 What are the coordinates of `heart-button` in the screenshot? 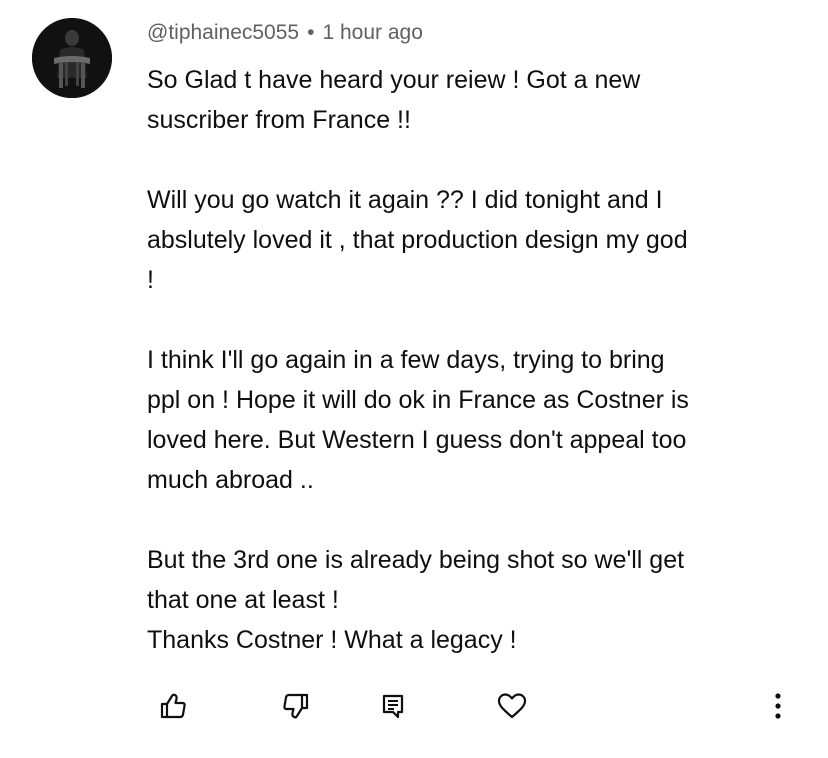 It's located at (512, 706).